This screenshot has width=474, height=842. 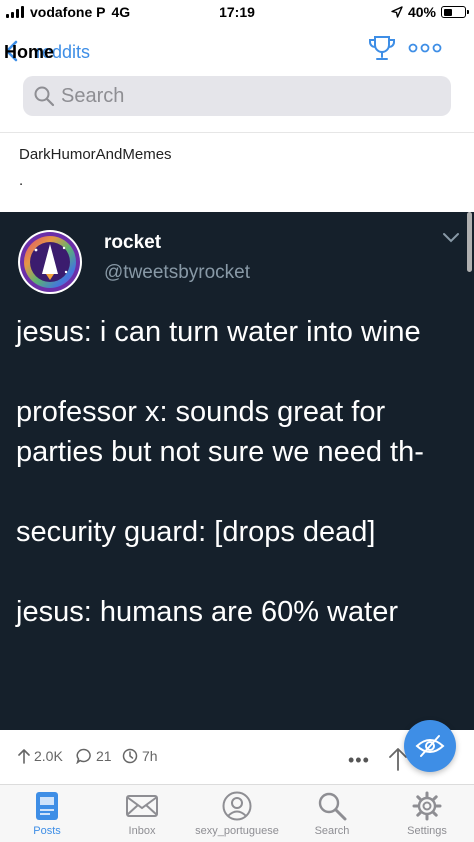 What do you see at coordinates (94, 756) in the screenshot?
I see `comment-count: 21` at bounding box center [94, 756].